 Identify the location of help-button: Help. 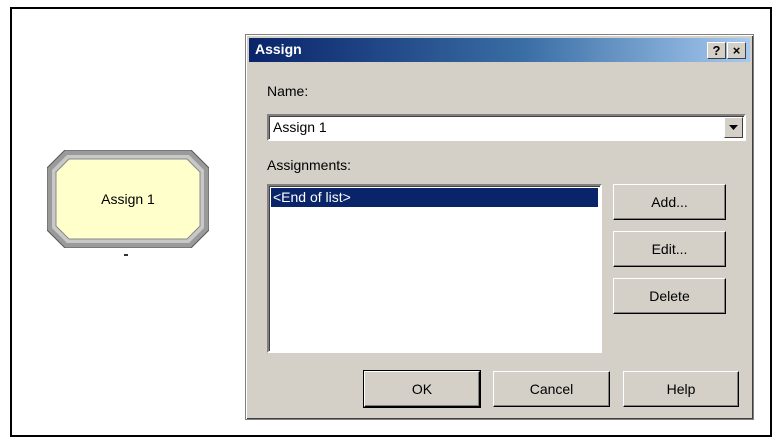
(681, 389).